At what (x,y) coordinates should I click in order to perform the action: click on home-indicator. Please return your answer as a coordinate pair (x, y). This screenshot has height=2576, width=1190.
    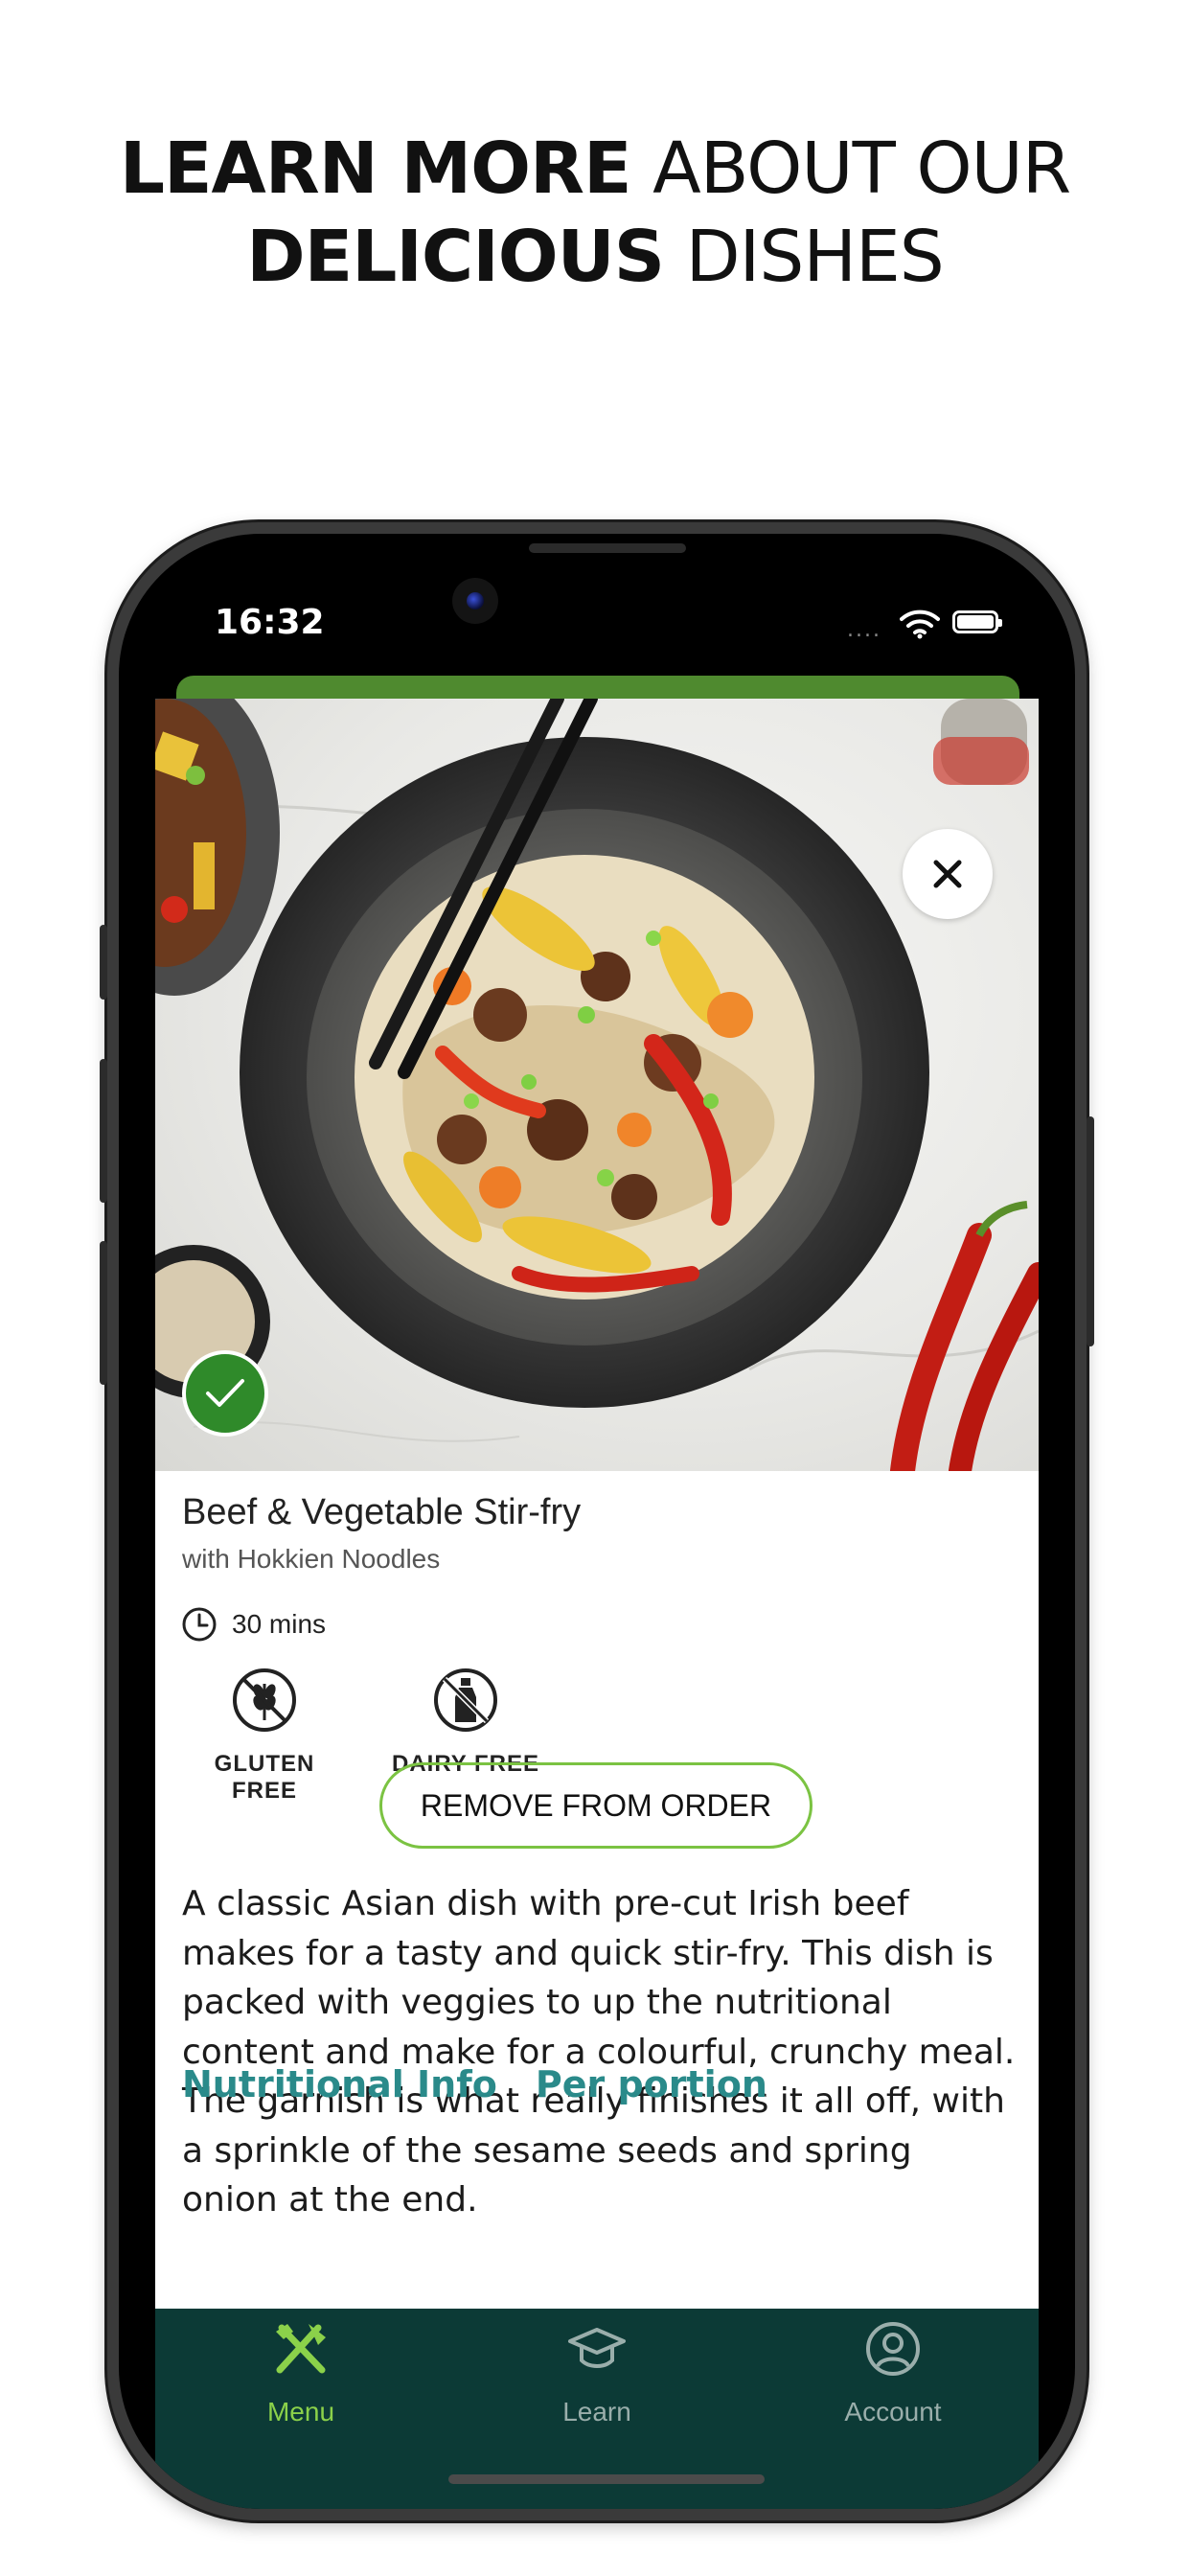
    Looking at the image, I should click on (606, 2479).